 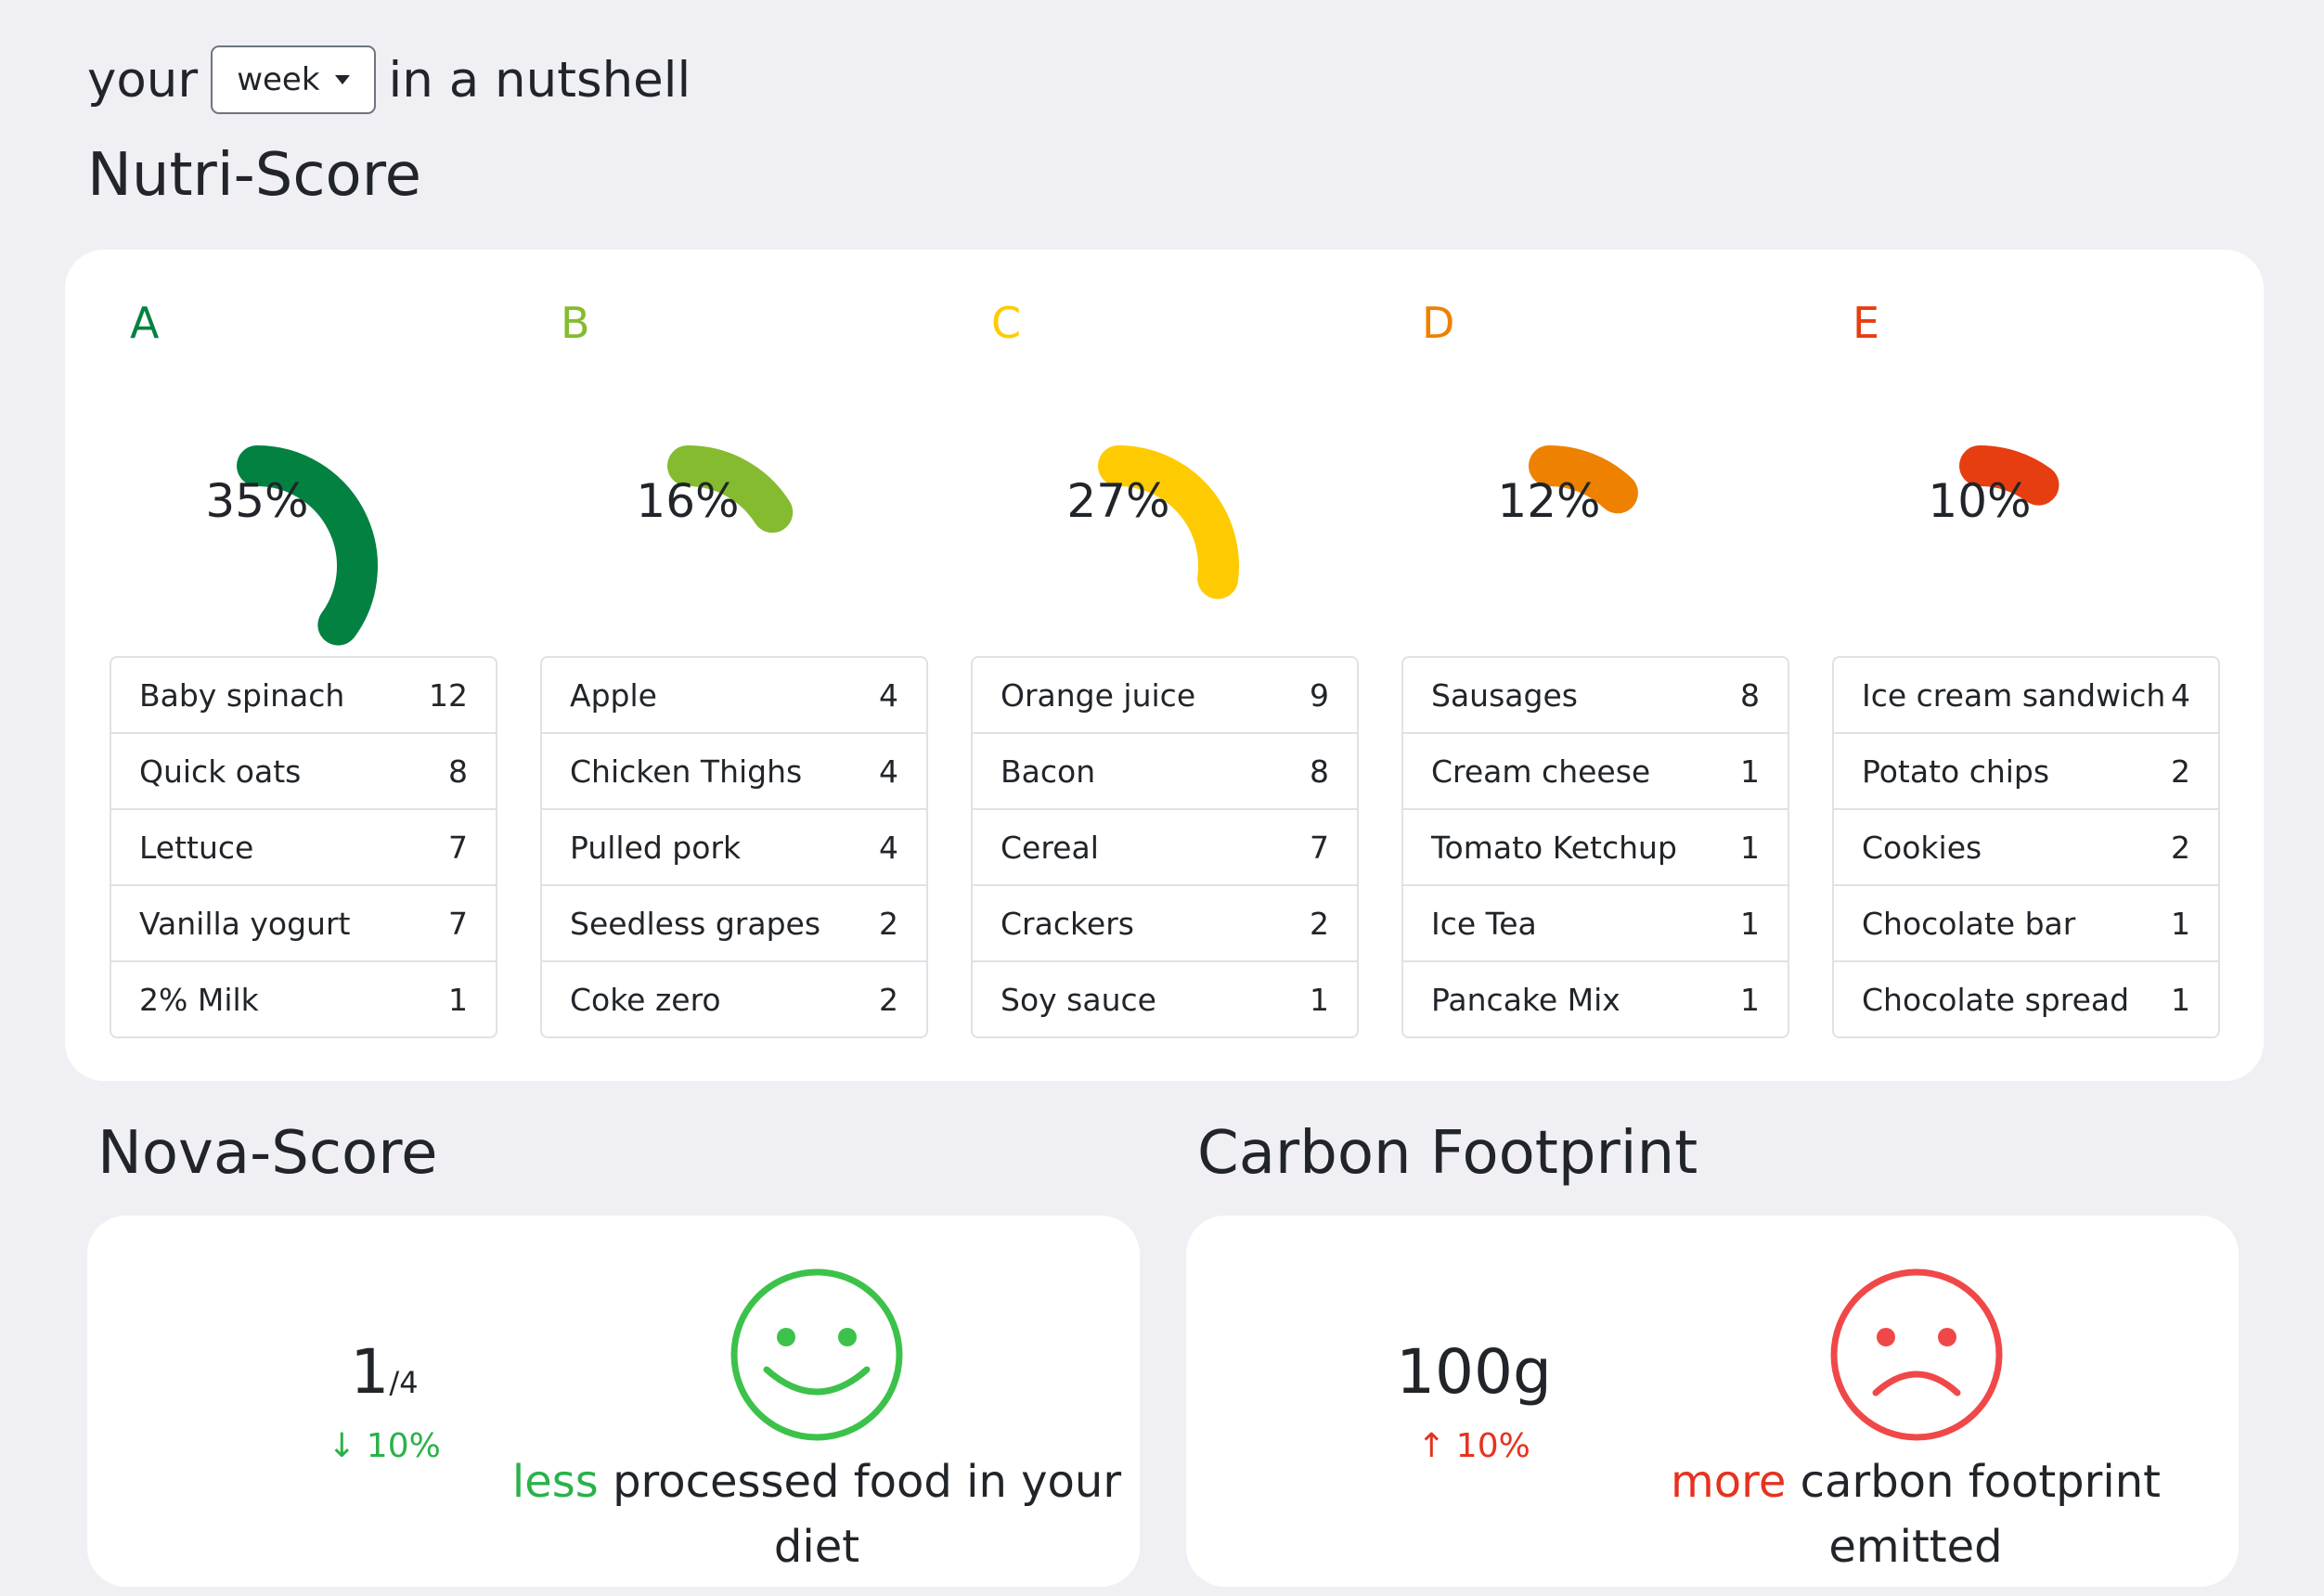 What do you see at coordinates (278, 79) in the screenshot?
I see `period-dropdown-value: week` at bounding box center [278, 79].